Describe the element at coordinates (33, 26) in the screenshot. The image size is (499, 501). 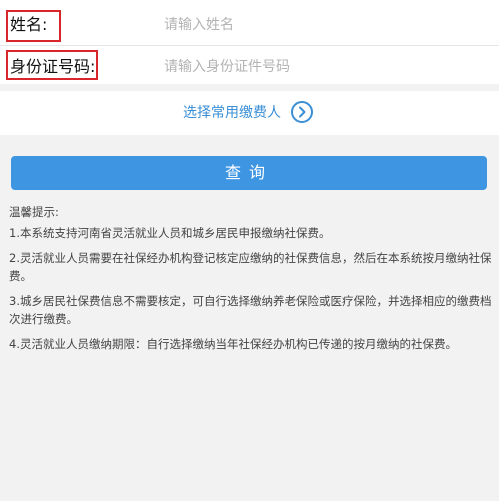
I see `name-label-highlight` at that location.